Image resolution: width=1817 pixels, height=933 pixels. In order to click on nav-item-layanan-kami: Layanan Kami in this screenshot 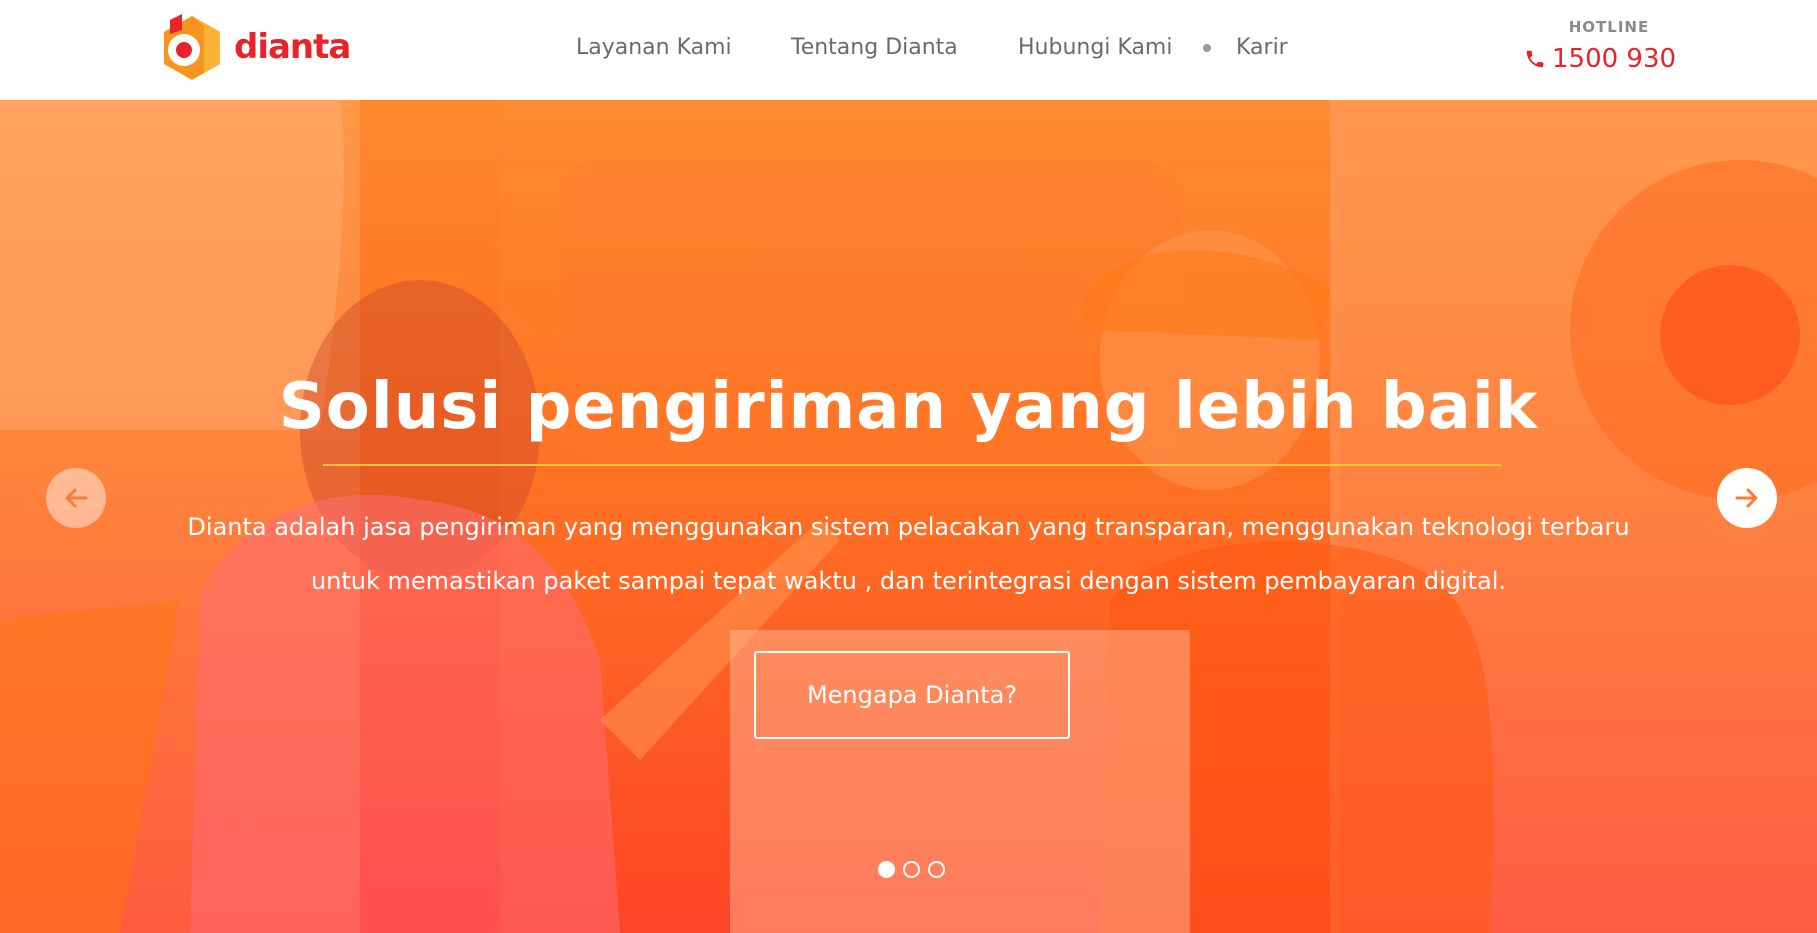, I will do `click(654, 48)`.